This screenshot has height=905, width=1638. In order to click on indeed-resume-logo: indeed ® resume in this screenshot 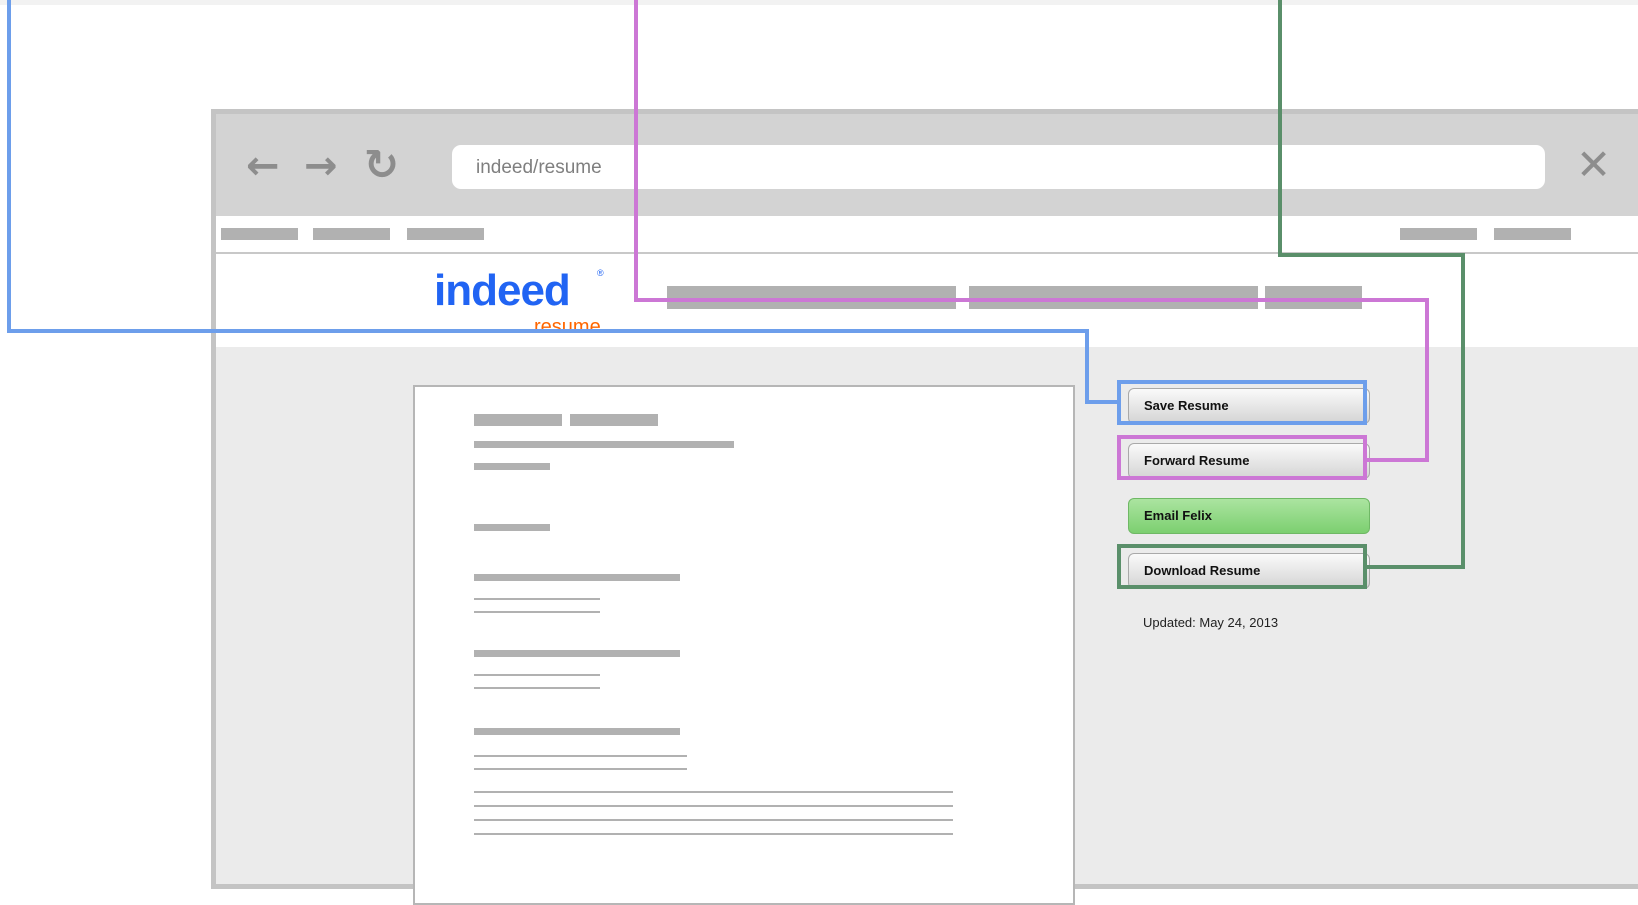, I will do `click(524, 302)`.